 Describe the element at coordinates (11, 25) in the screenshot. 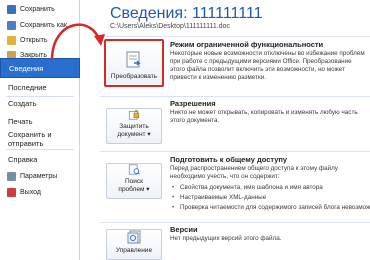

I see `save-as-icon` at that location.